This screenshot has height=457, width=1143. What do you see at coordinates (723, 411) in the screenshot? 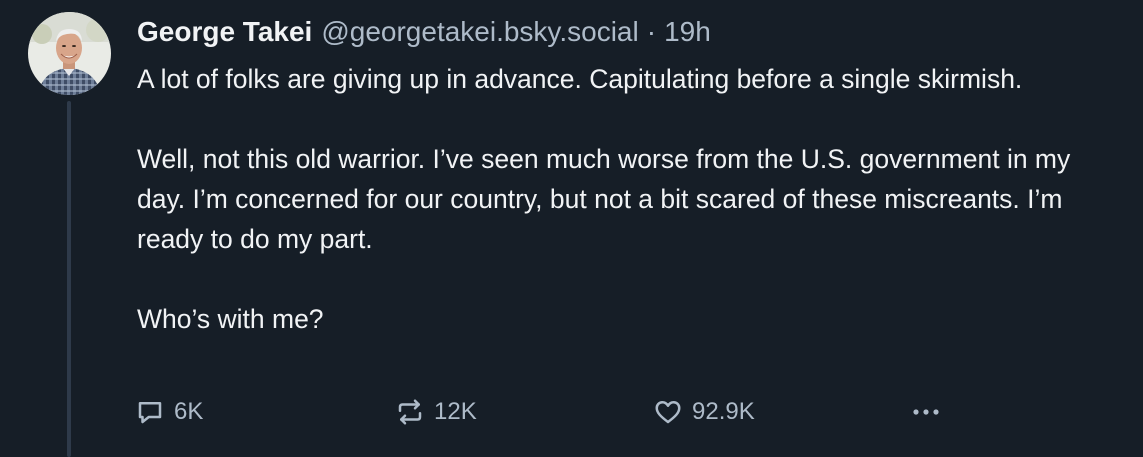
I see `like-count: 92.9K` at bounding box center [723, 411].